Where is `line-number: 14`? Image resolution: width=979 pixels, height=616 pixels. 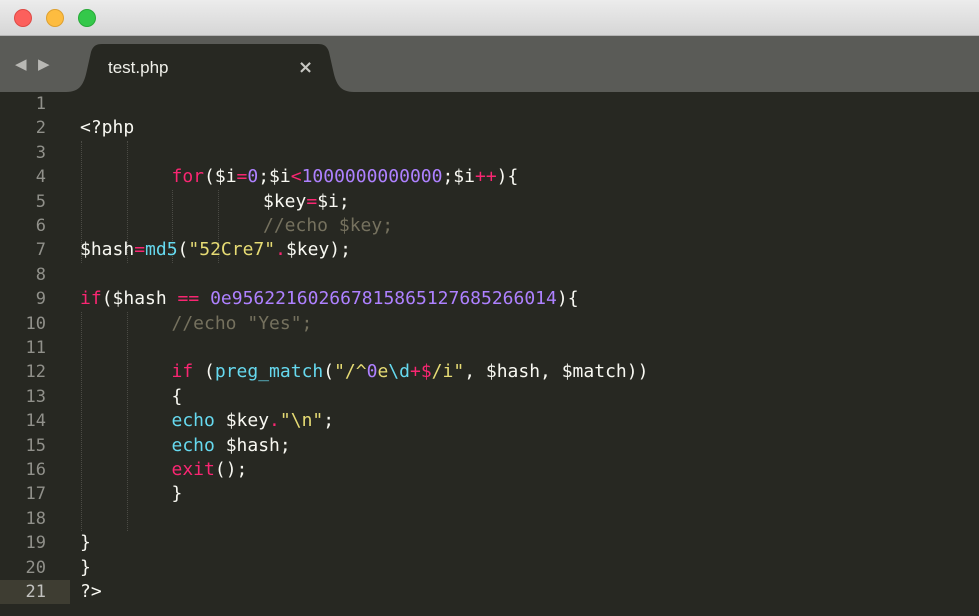
line-number: 14 is located at coordinates (35, 421).